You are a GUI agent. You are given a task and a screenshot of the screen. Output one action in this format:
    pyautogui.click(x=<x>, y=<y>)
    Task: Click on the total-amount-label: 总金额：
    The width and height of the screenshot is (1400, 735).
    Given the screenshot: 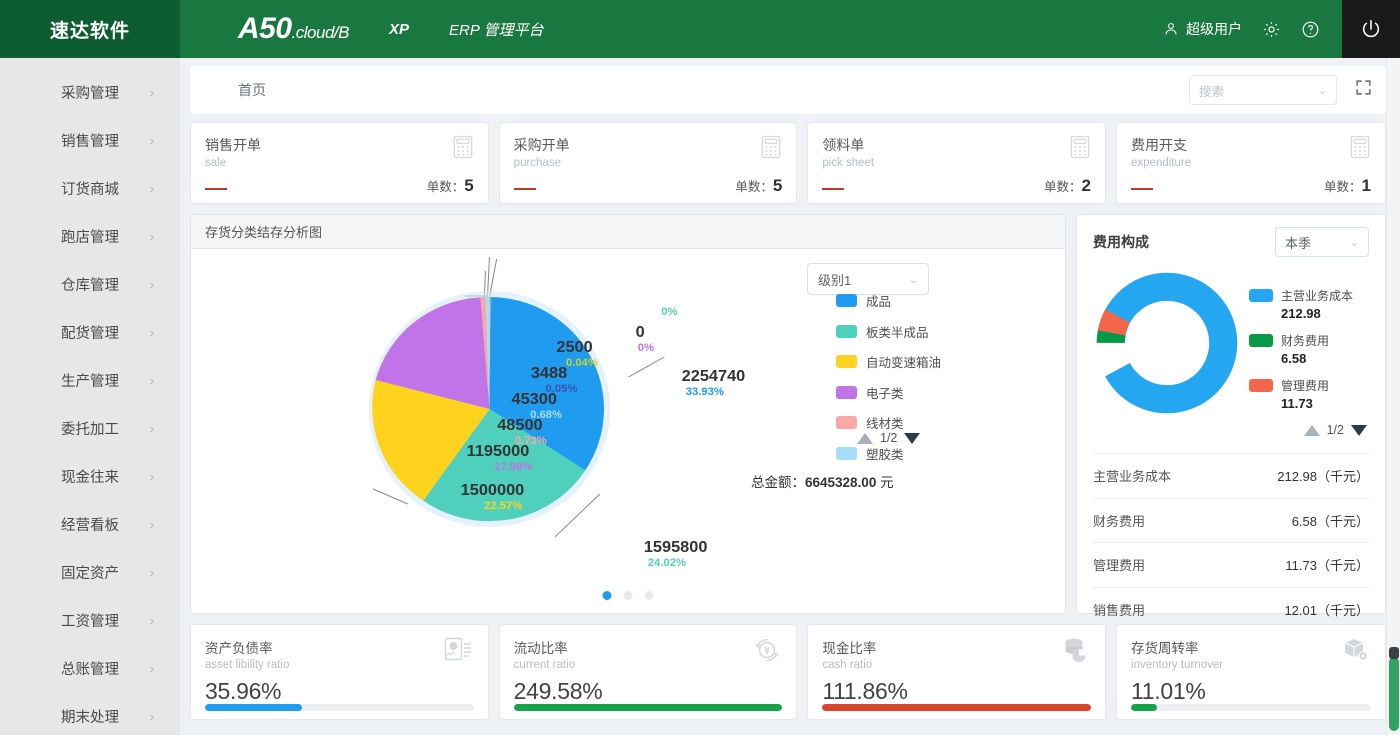 What is the action you would take?
    pyautogui.click(x=778, y=482)
    